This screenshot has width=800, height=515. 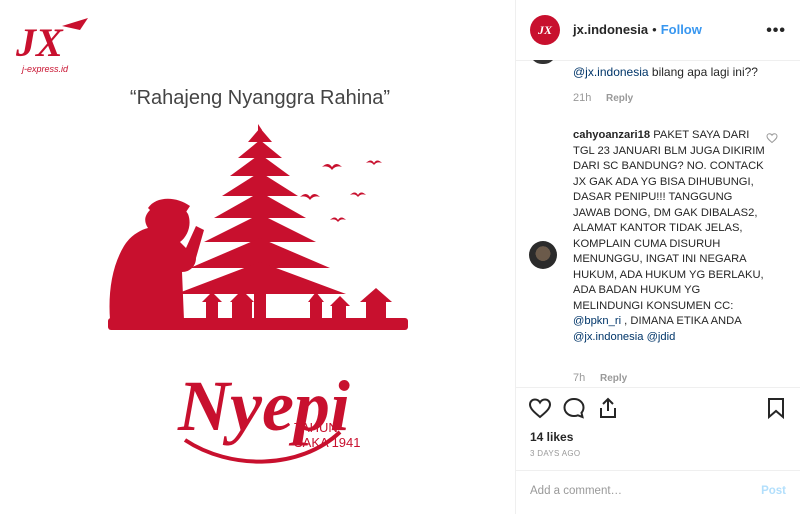 I want to click on post-header: JX jx.indonesia • Follow •••, so click(x=658, y=30).